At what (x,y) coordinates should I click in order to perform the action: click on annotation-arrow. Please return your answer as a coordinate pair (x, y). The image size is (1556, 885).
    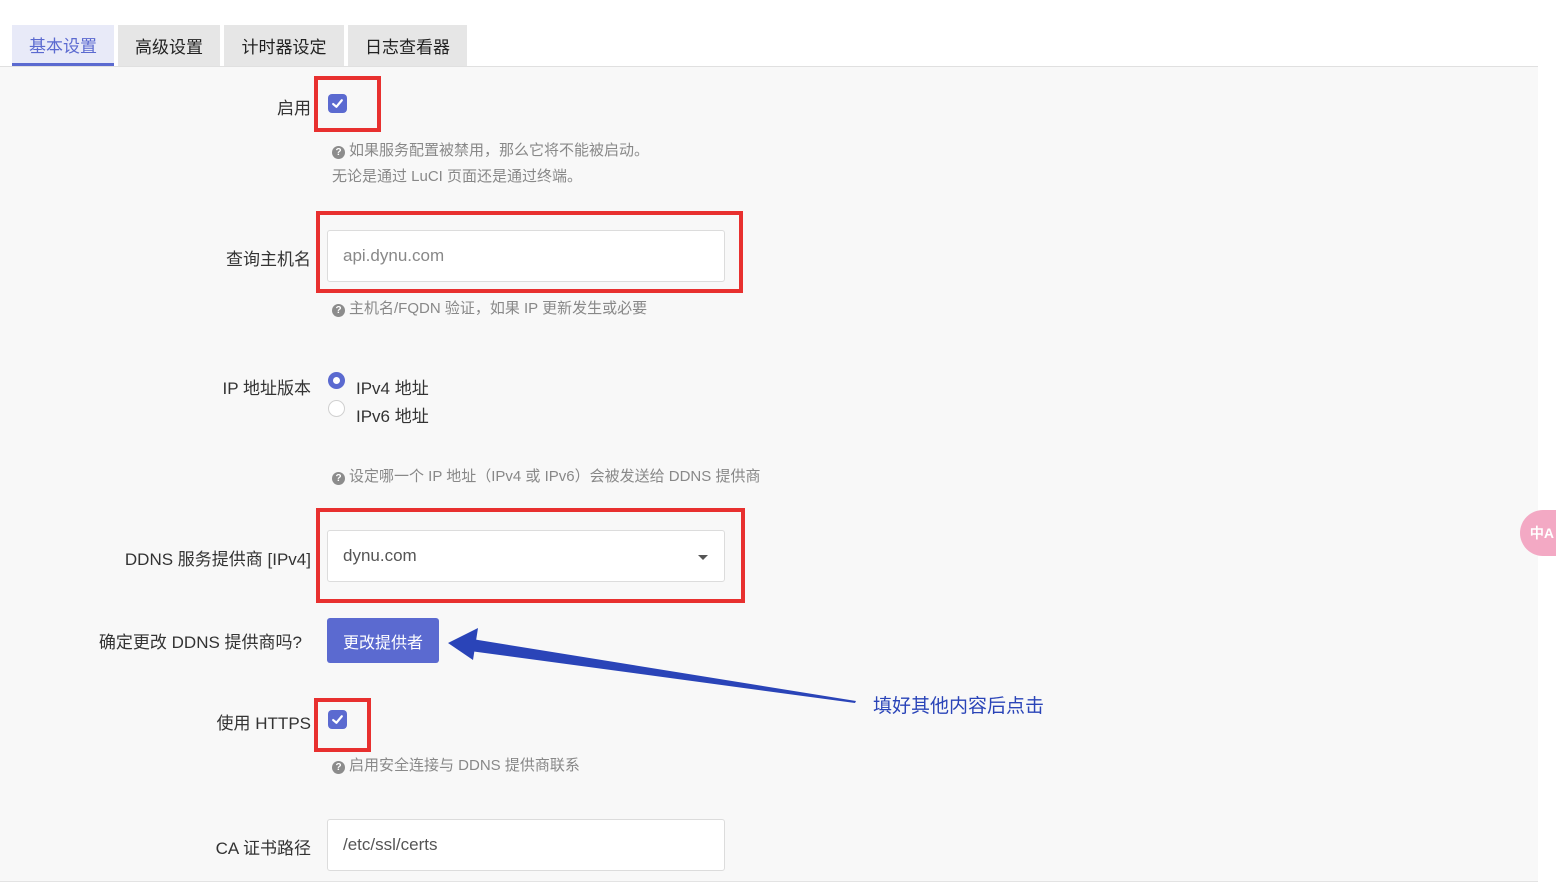
    Looking at the image, I should click on (652, 665).